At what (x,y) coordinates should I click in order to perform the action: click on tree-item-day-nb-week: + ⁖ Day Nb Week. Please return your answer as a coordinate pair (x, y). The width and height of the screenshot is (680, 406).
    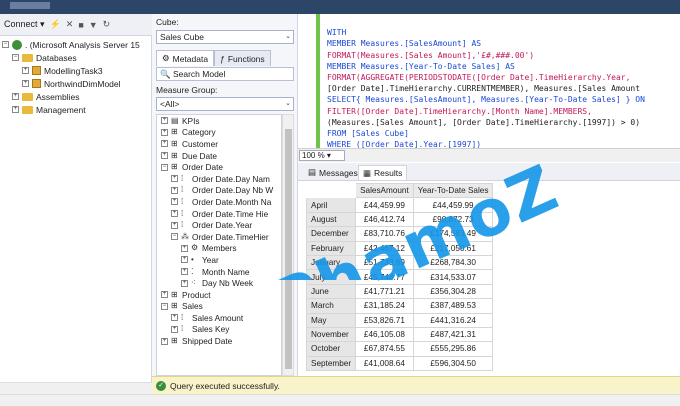
    Looking at the image, I should click on (219, 283).